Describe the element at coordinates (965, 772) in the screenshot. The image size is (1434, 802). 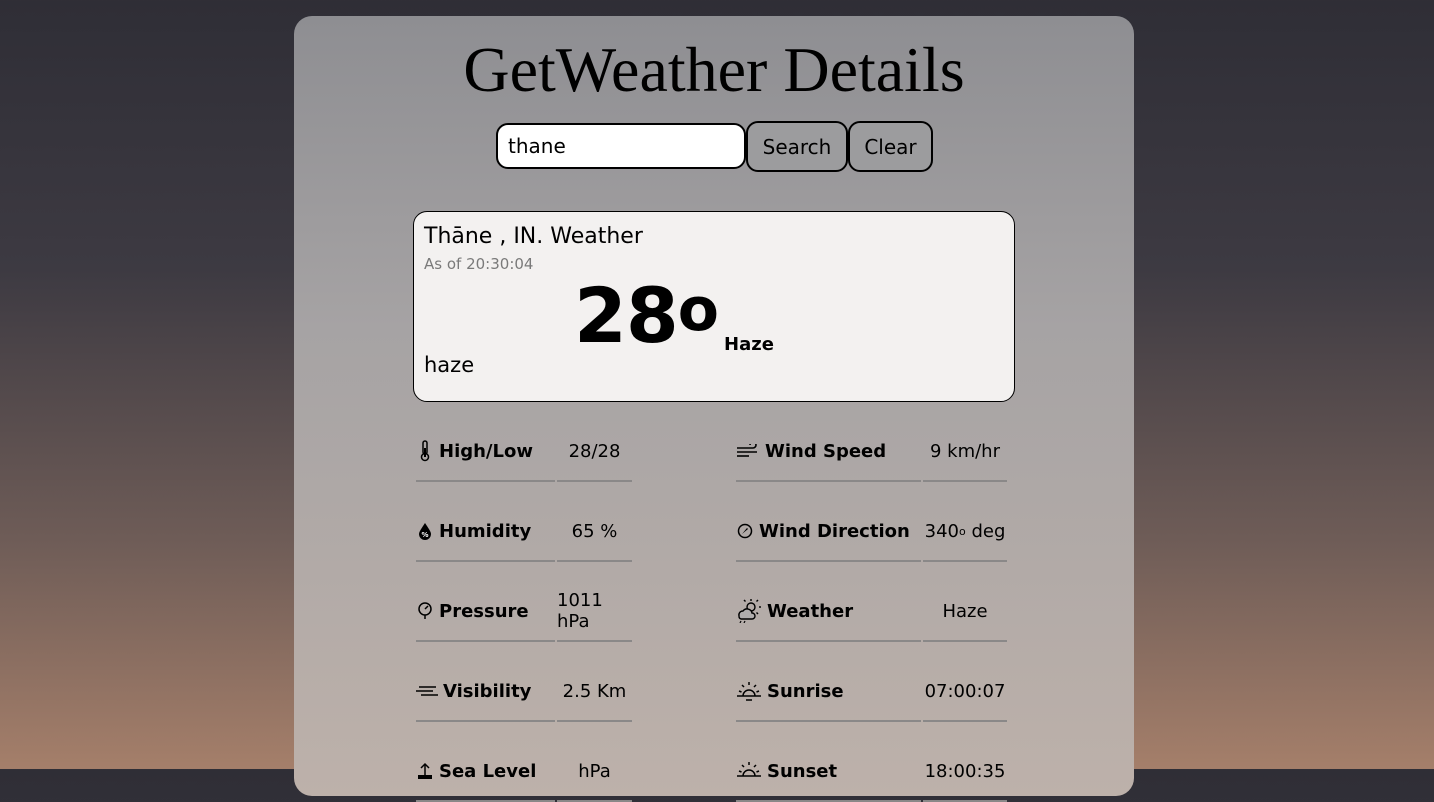
I see `sunset-value: 18:00:35` at that location.